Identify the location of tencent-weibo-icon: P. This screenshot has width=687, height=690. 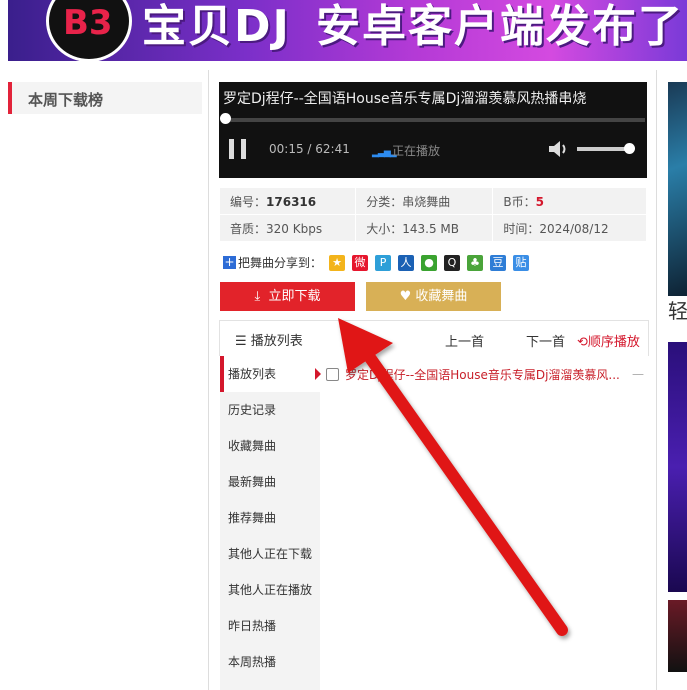
(383, 262).